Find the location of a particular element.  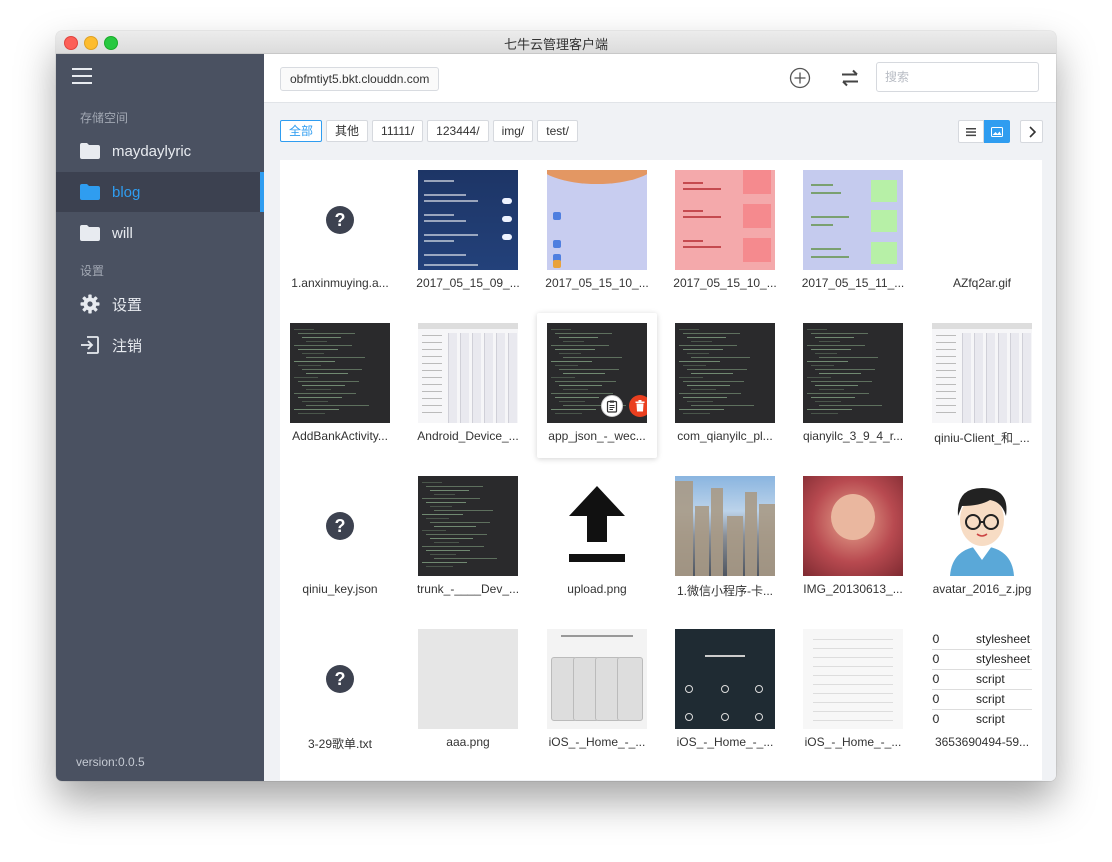

filter-chip-123444: 123444/ is located at coordinates (458, 131).